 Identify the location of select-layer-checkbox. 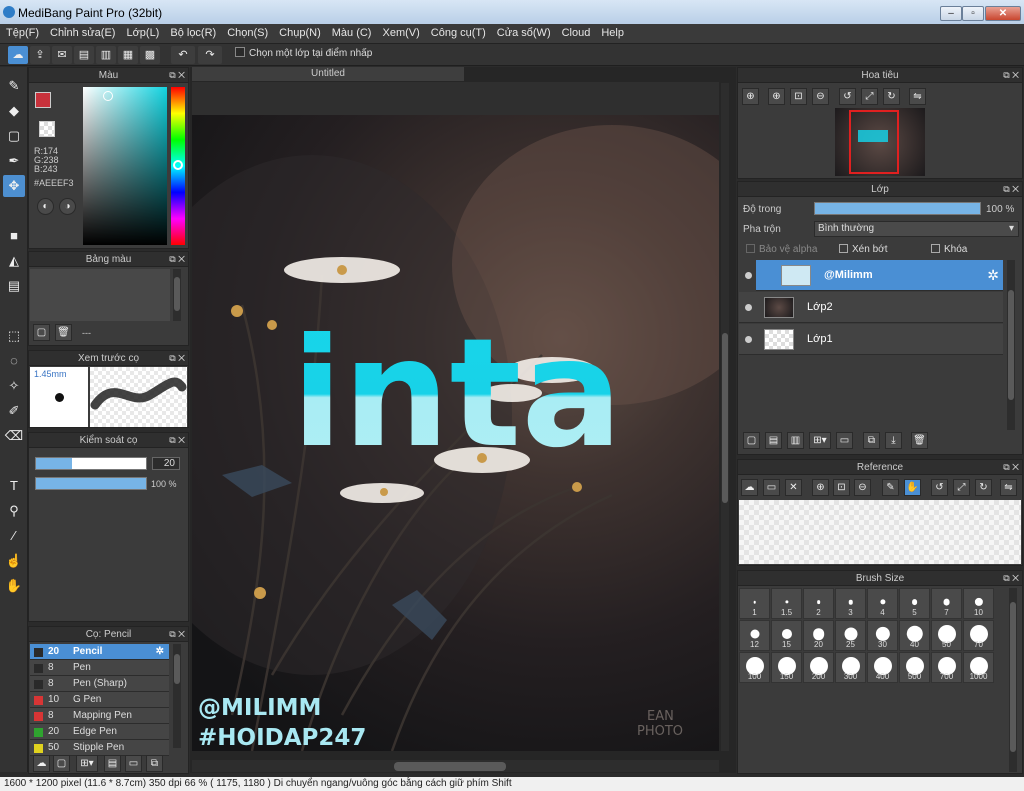
(240, 52).